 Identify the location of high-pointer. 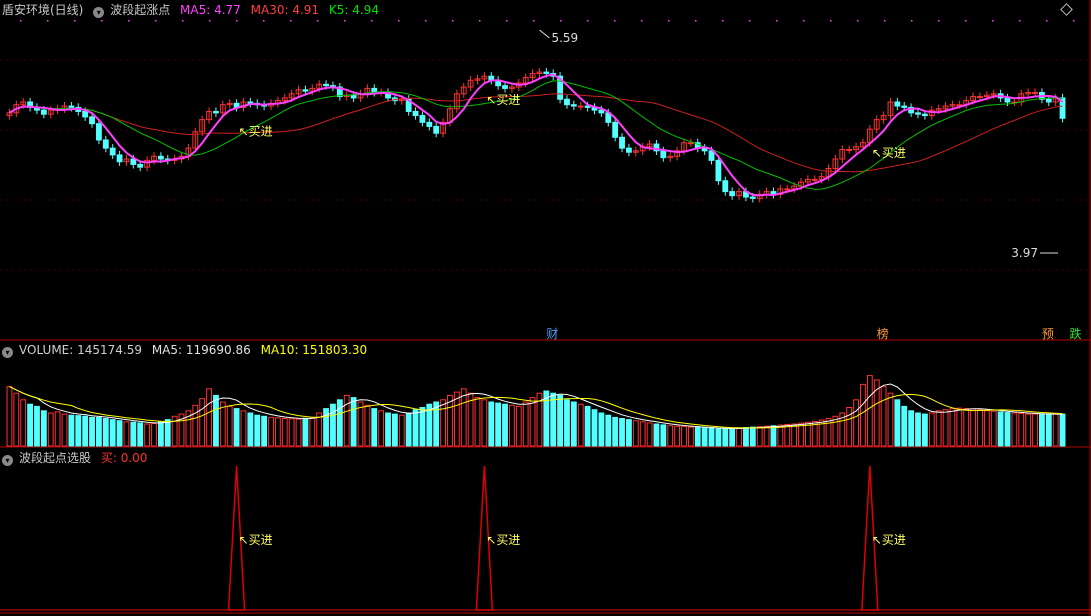
(544, 34).